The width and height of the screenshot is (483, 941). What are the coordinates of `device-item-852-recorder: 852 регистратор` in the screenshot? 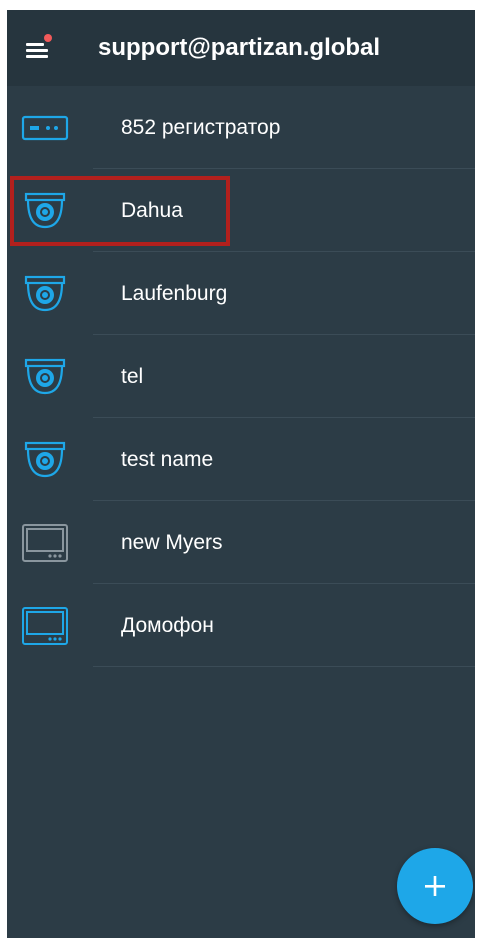 It's located at (241, 127).